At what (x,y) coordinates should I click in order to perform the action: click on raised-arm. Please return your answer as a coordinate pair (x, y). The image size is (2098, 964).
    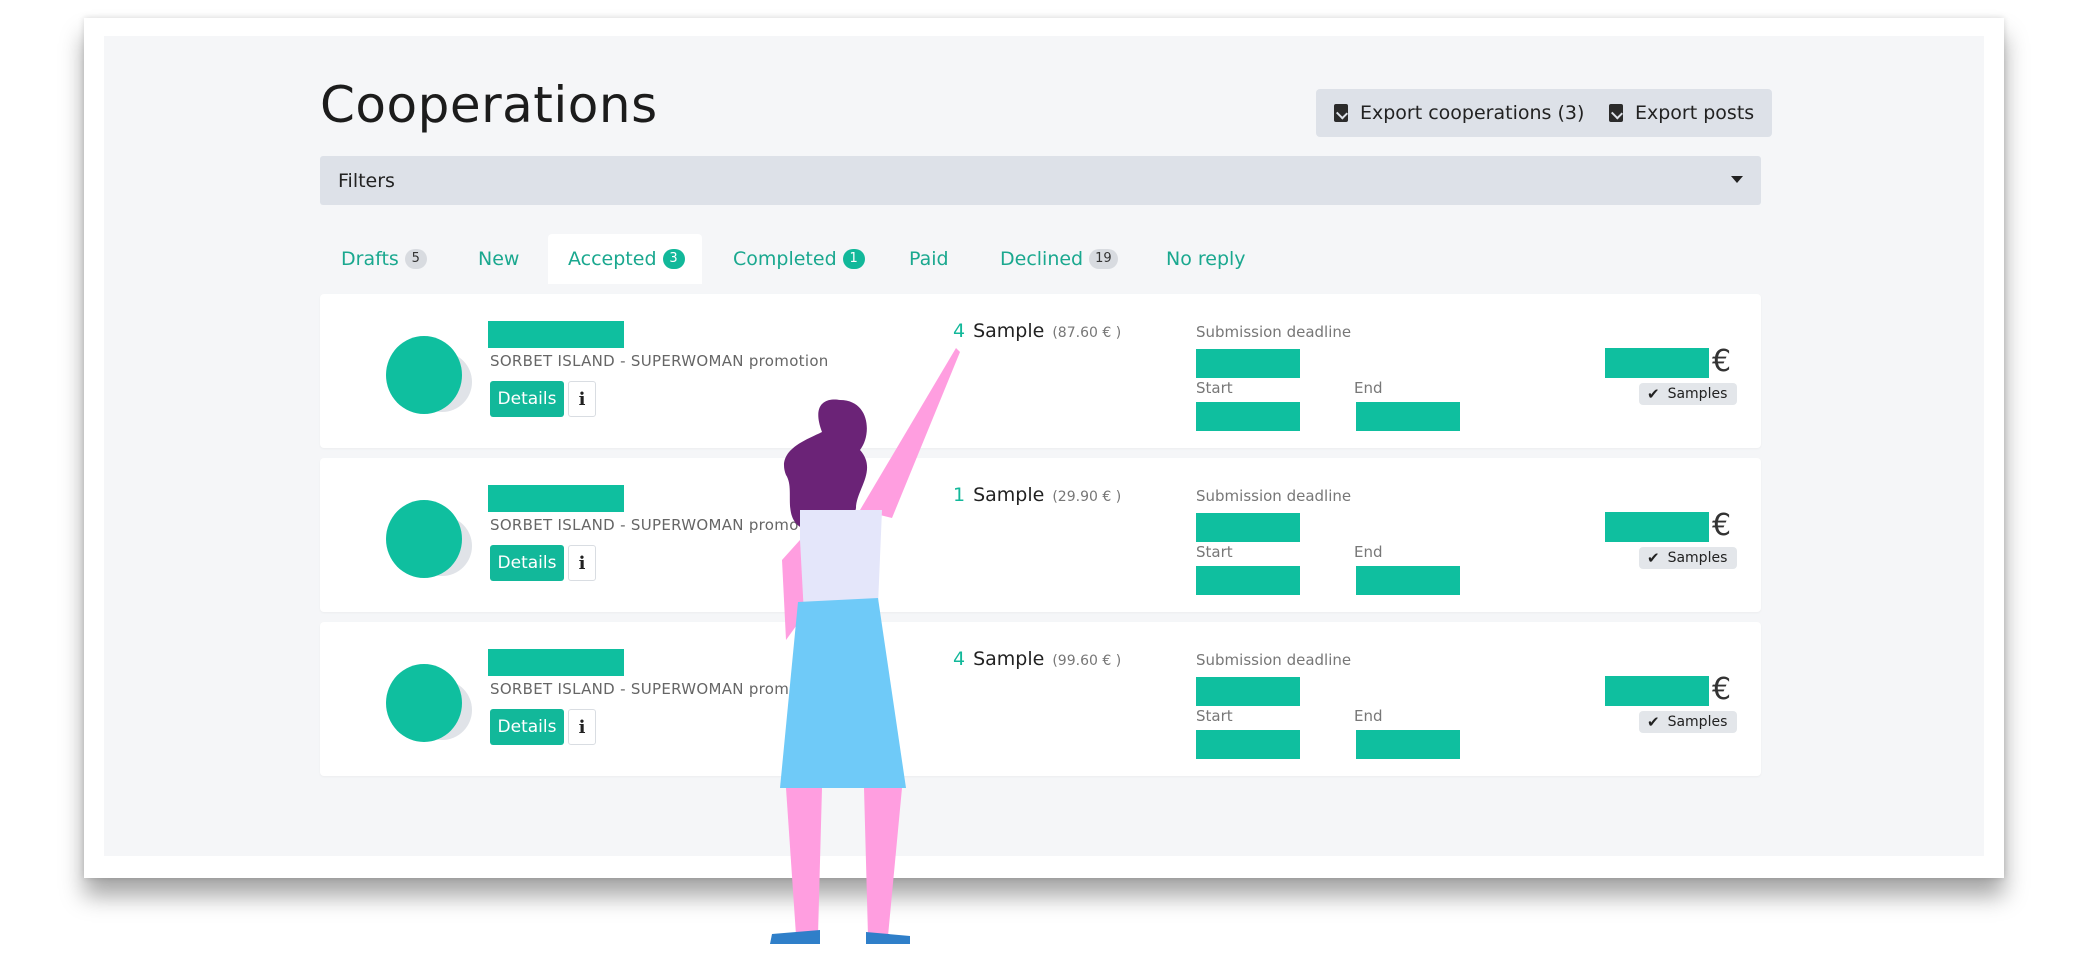
    Looking at the image, I should click on (910, 433).